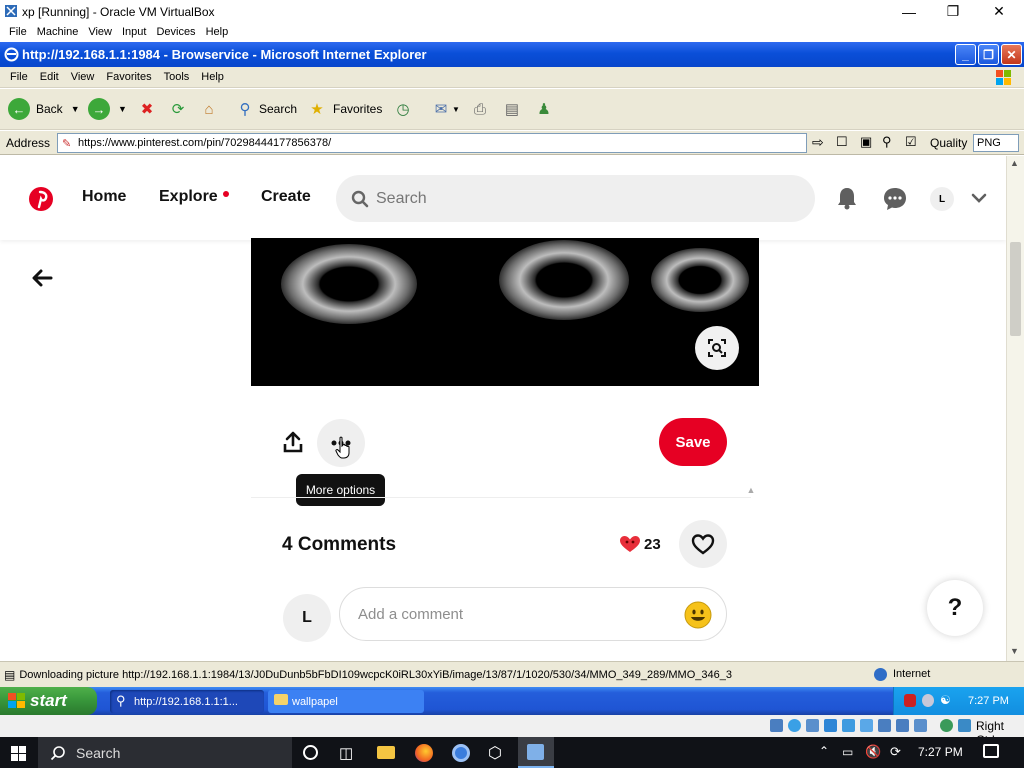  What do you see at coordinates (575, 198) in the screenshot?
I see `search-input: Search` at bounding box center [575, 198].